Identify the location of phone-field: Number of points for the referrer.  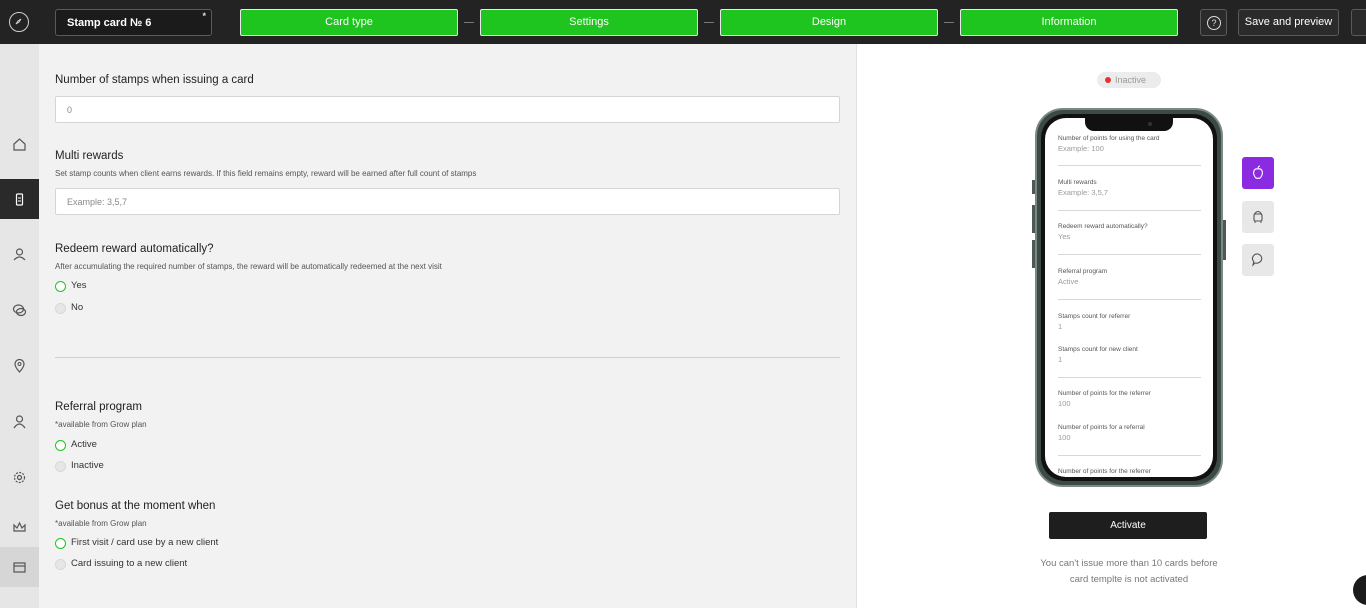
(1129, 472).